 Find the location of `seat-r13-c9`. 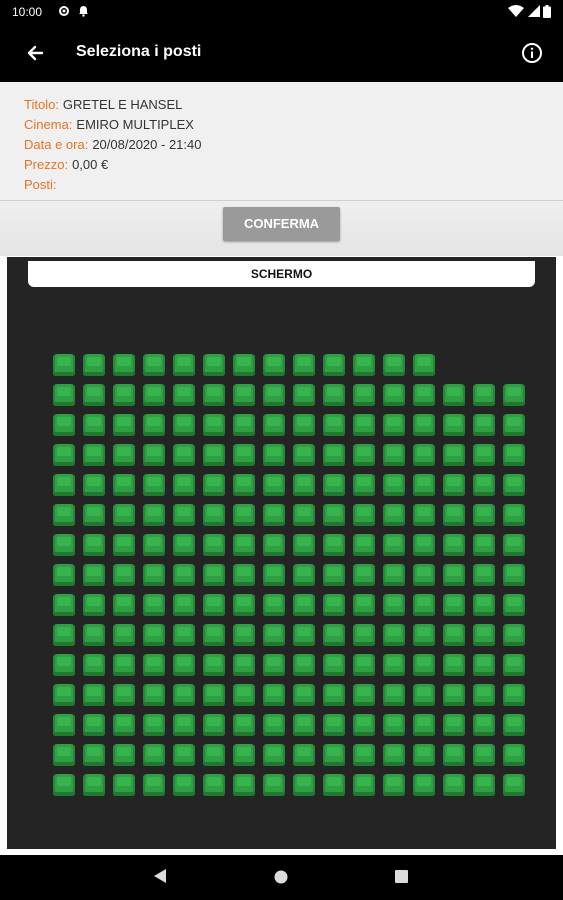

seat-r13-c9 is located at coordinates (304, 725).